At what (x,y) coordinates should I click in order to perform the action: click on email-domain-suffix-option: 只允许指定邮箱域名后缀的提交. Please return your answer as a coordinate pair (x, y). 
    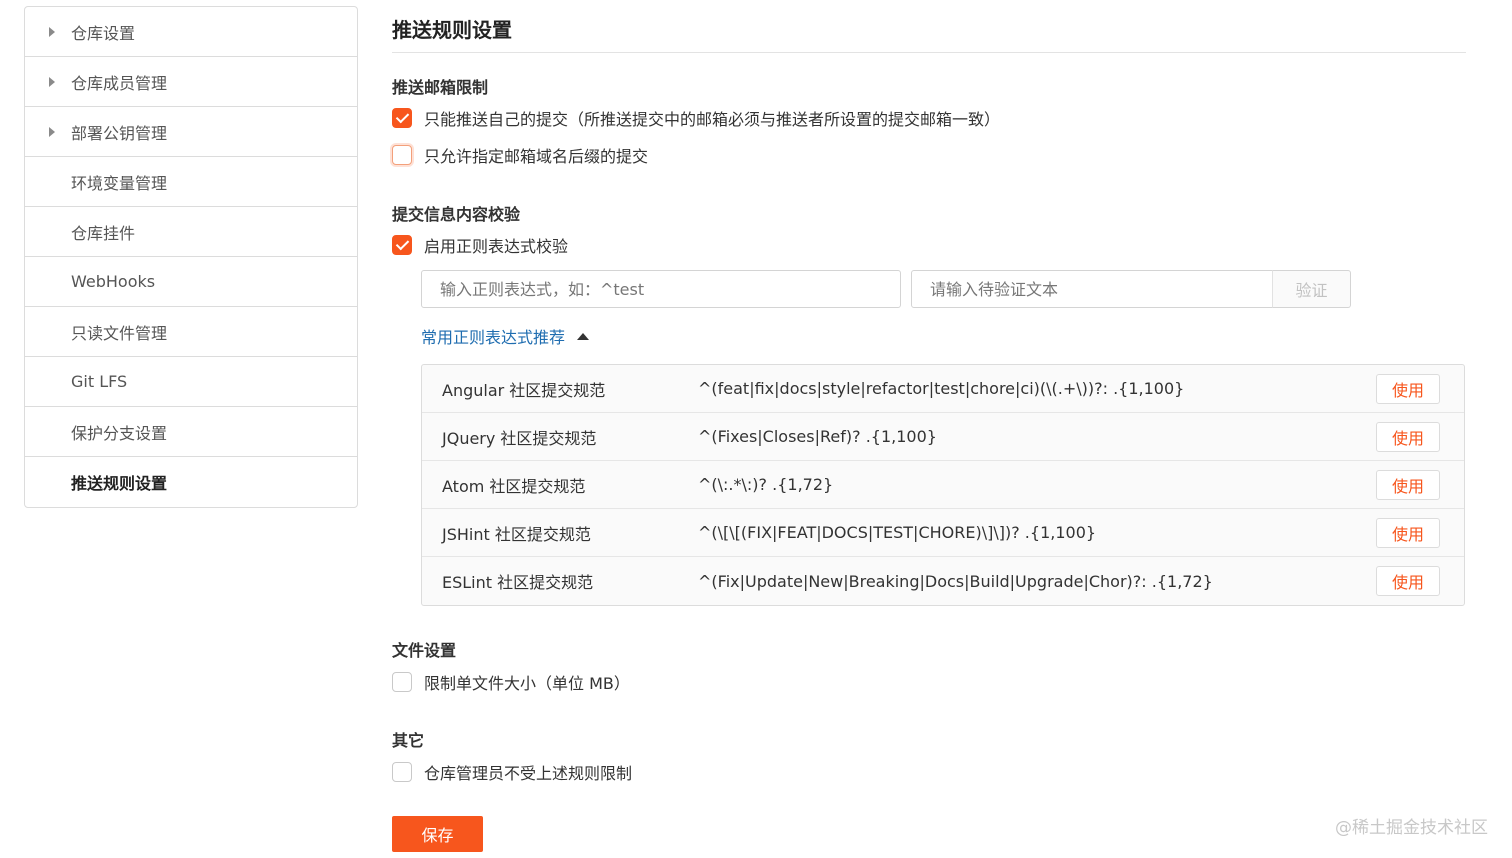
    Looking at the image, I should click on (520, 155).